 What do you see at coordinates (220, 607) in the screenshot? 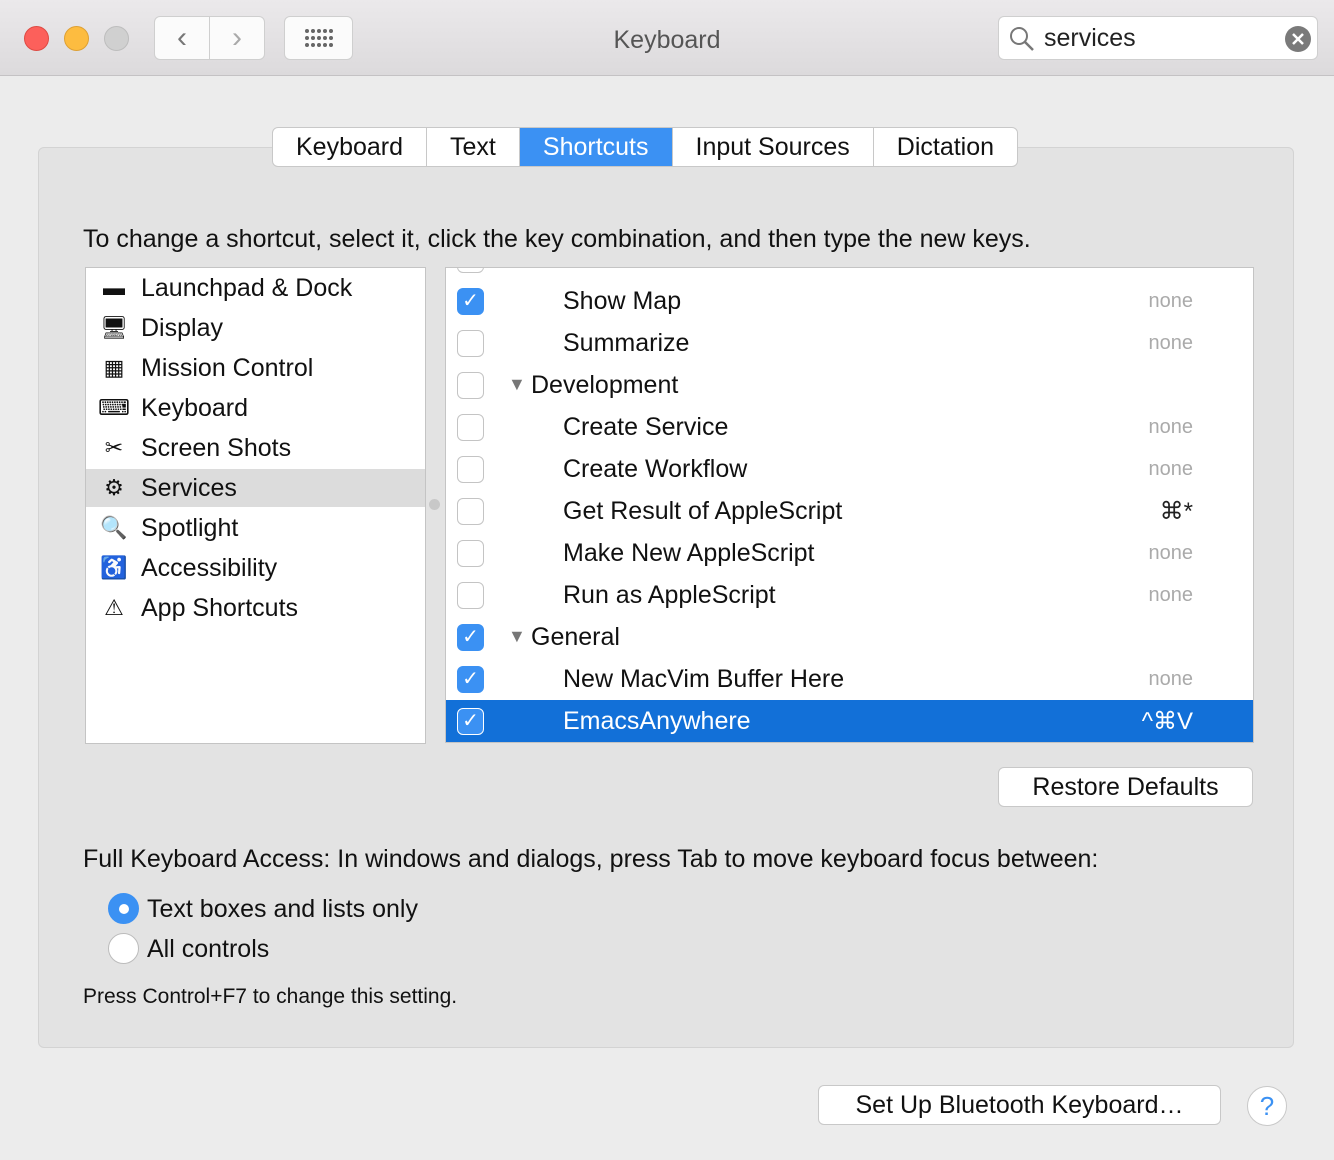
I see `sidebar-item-label: App Shortcuts` at bounding box center [220, 607].